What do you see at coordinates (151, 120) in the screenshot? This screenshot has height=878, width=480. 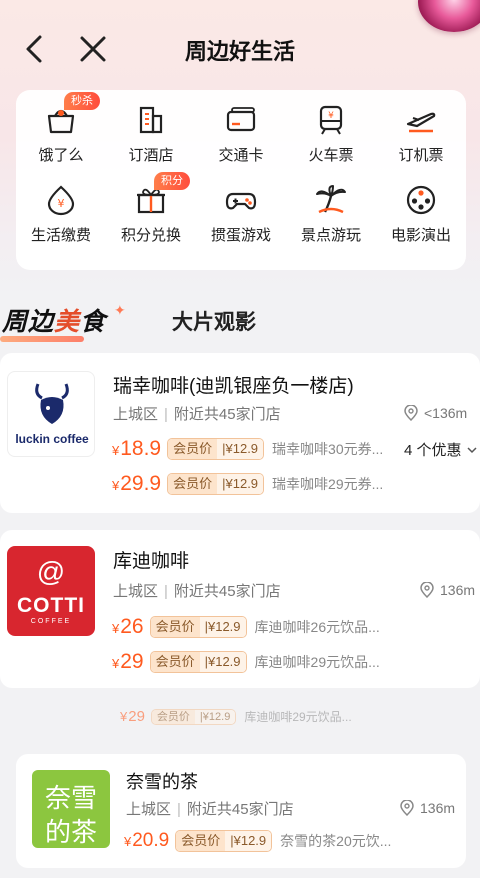 I see `hotel-icon` at bounding box center [151, 120].